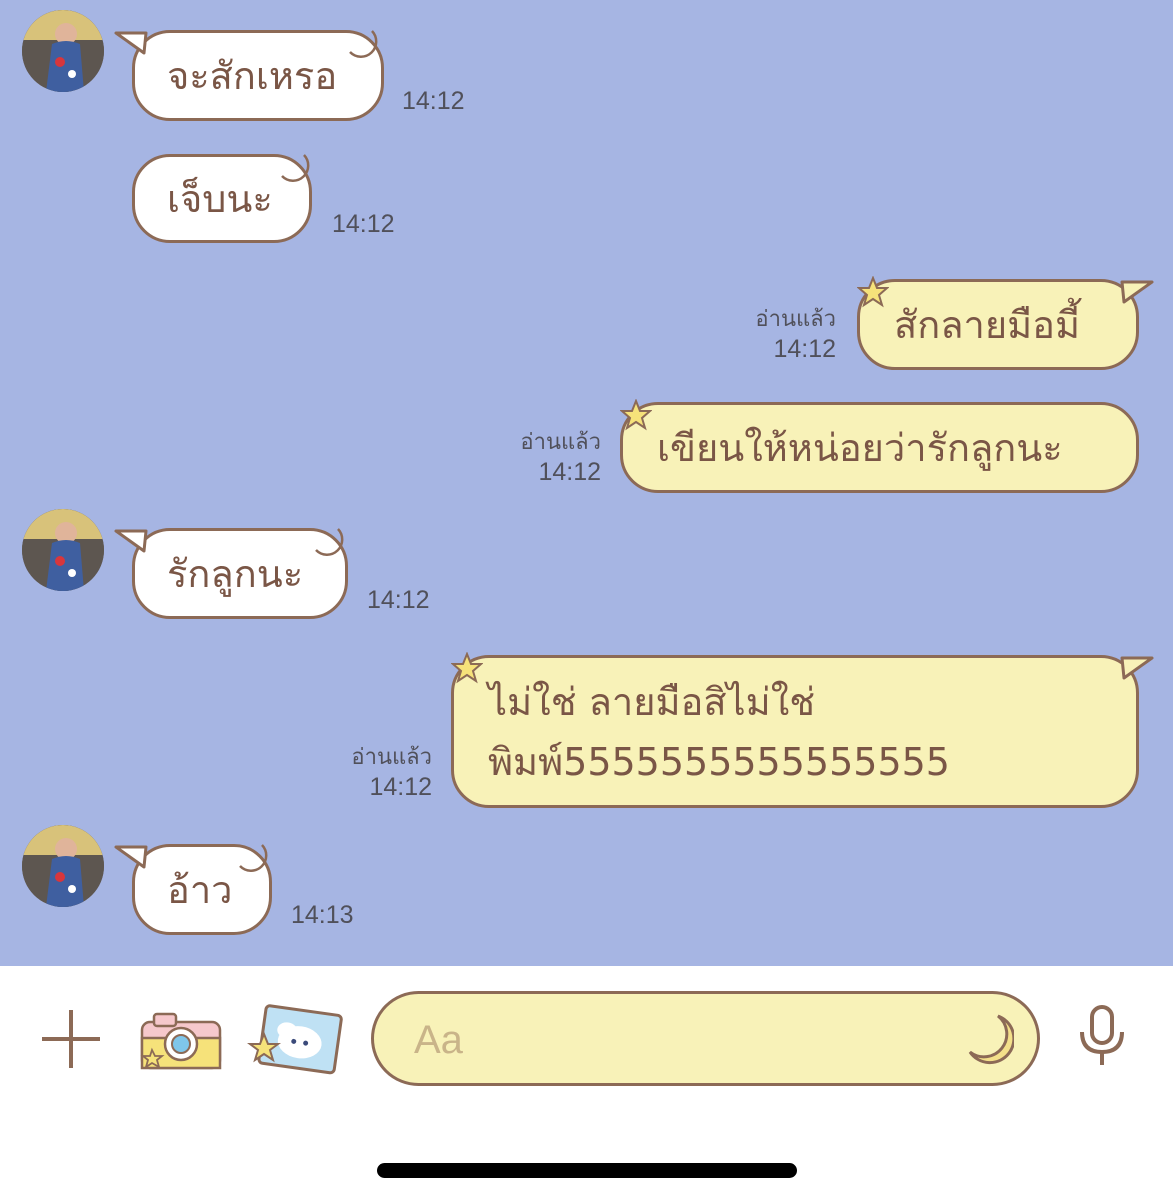  Describe the element at coordinates (322, 915) in the screenshot. I see `message-time: 14:13` at that location.